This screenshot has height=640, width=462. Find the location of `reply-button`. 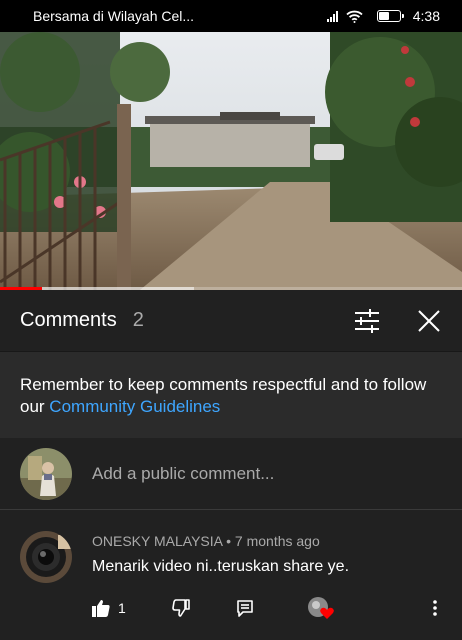

reply-button is located at coordinates (245, 608).